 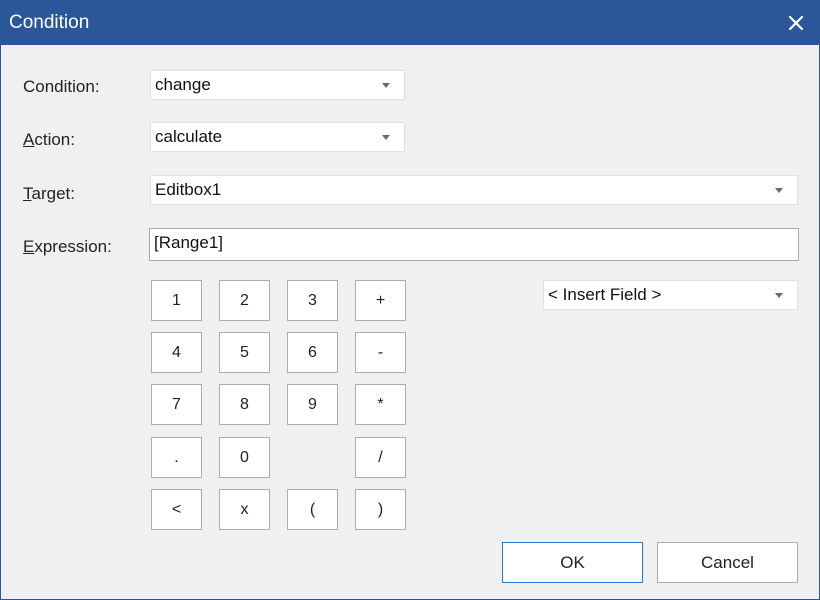 I want to click on keypad-button-3: 3, so click(x=312, y=300).